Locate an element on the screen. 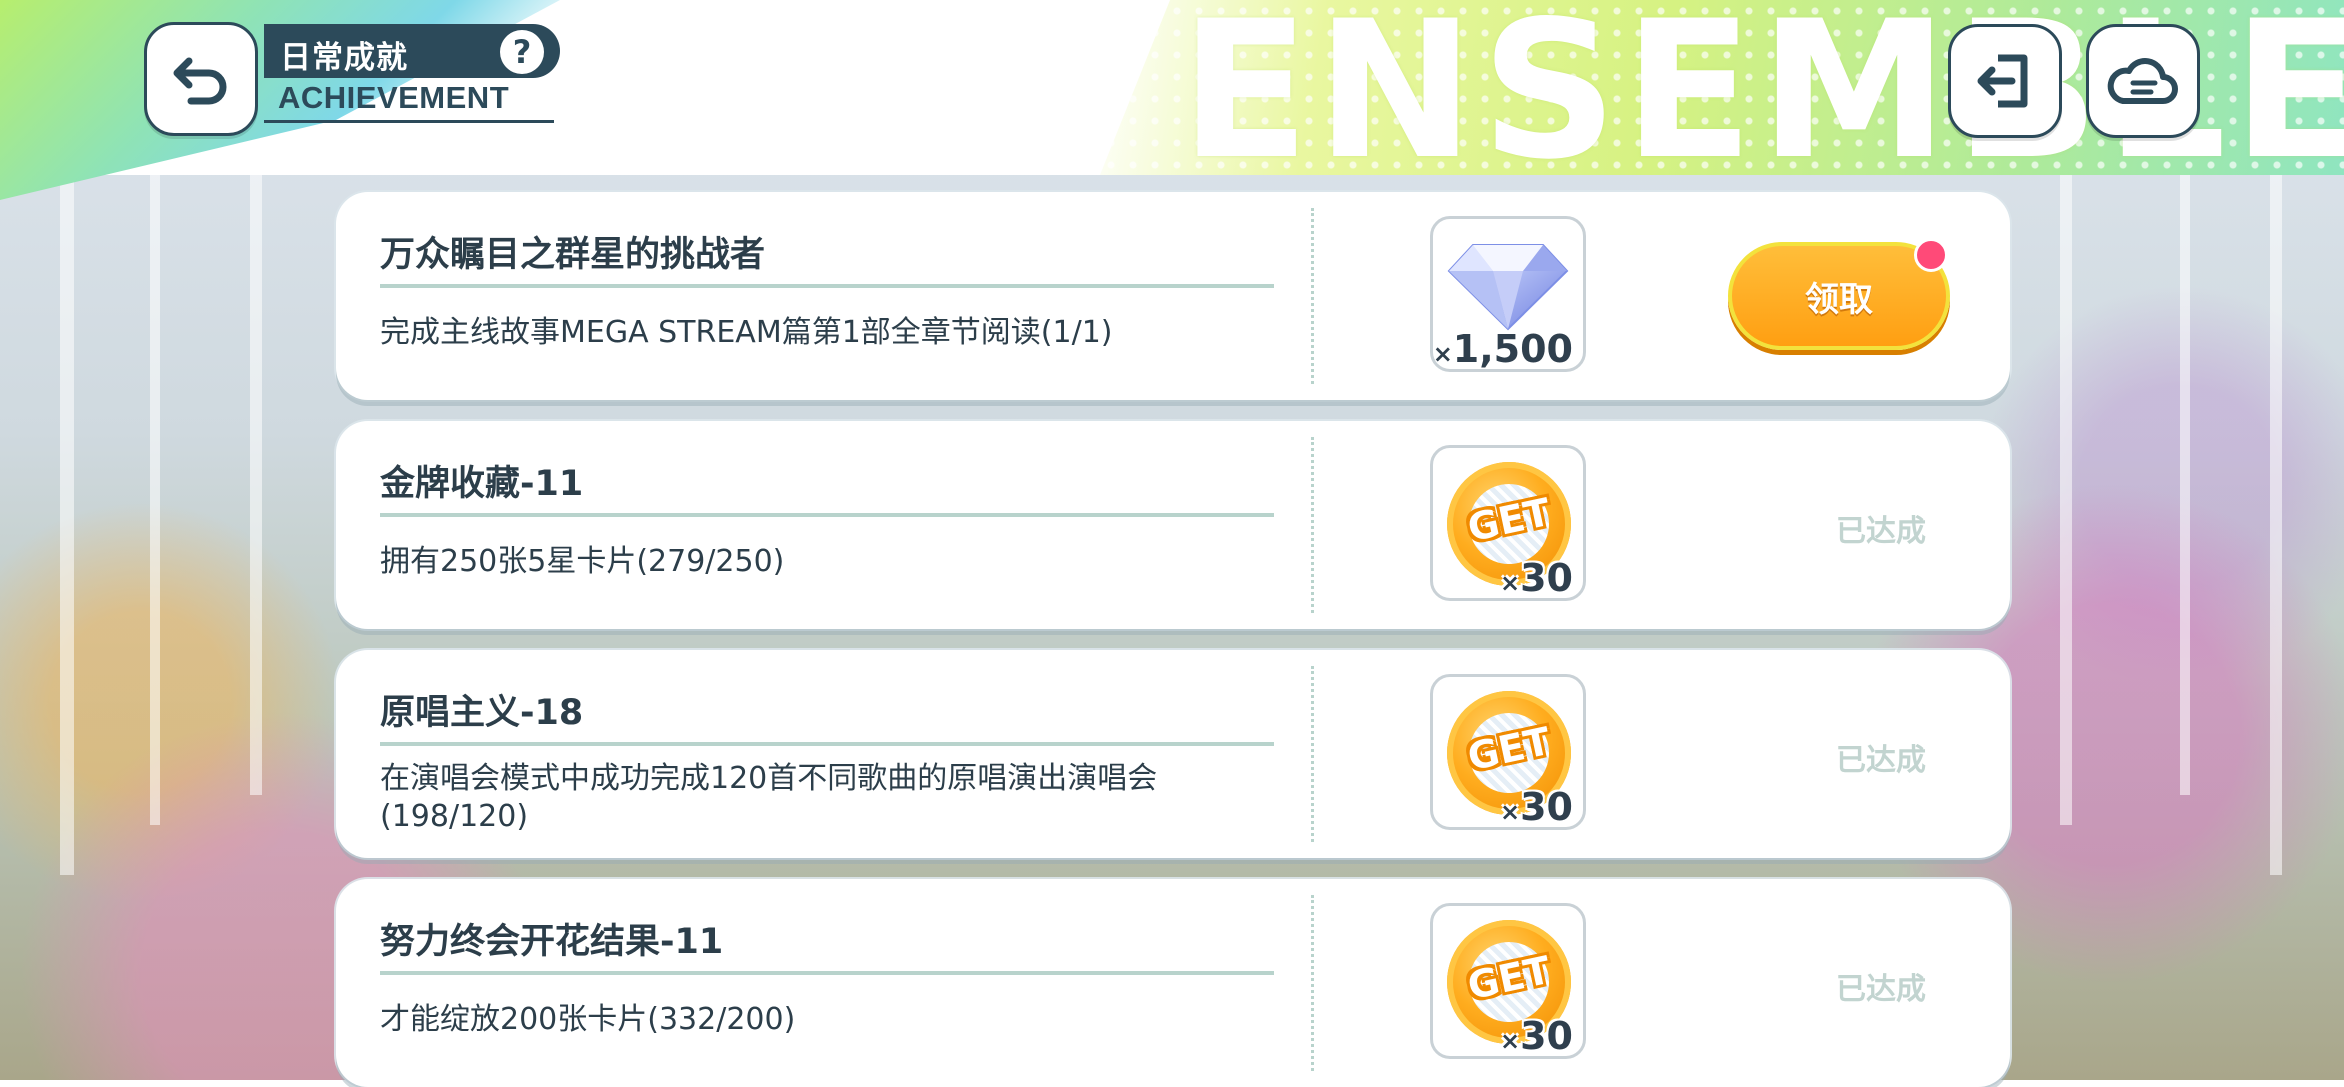 This screenshot has width=2344, height=1087. achievement-title: 金牌收藏-11 is located at coordinates (482, 484).